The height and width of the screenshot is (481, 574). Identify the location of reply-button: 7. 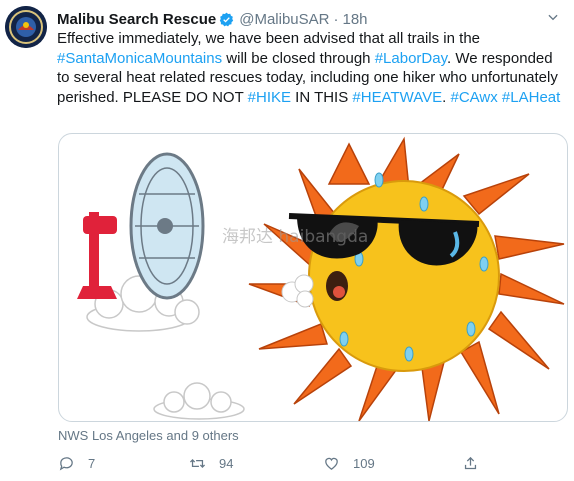
(76, 463).